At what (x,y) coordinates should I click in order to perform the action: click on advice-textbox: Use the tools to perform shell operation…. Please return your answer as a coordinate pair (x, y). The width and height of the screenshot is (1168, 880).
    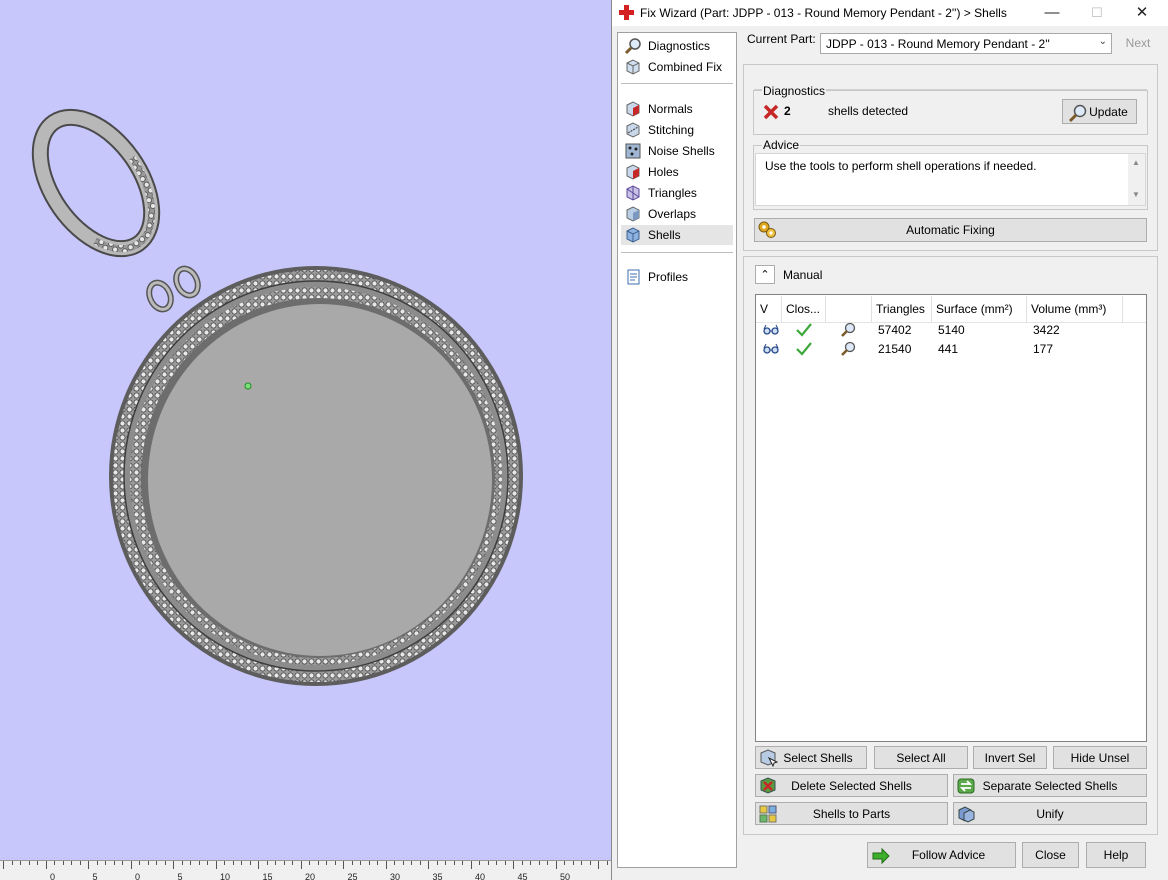
    Looking at the image, I should click on (950, 179).